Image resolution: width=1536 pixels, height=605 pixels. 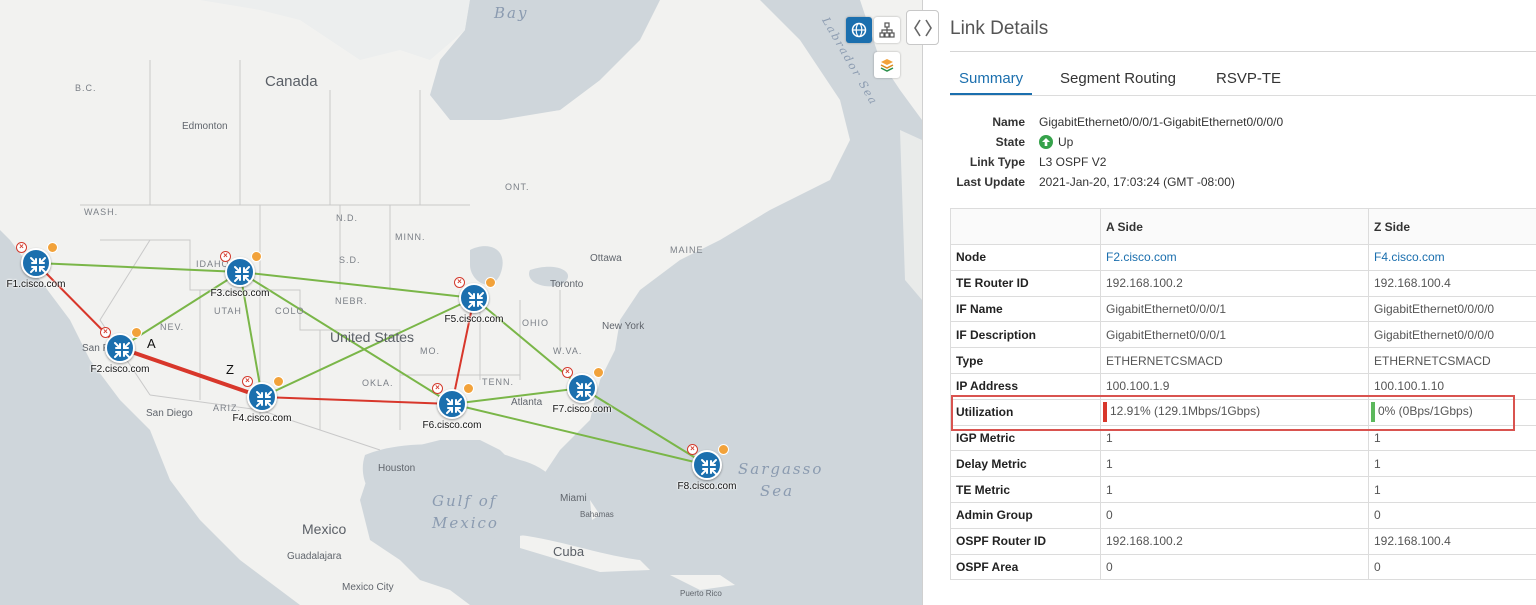 I want to click on map-label-gulf-2: Mexico, so click(x=465, y=523).